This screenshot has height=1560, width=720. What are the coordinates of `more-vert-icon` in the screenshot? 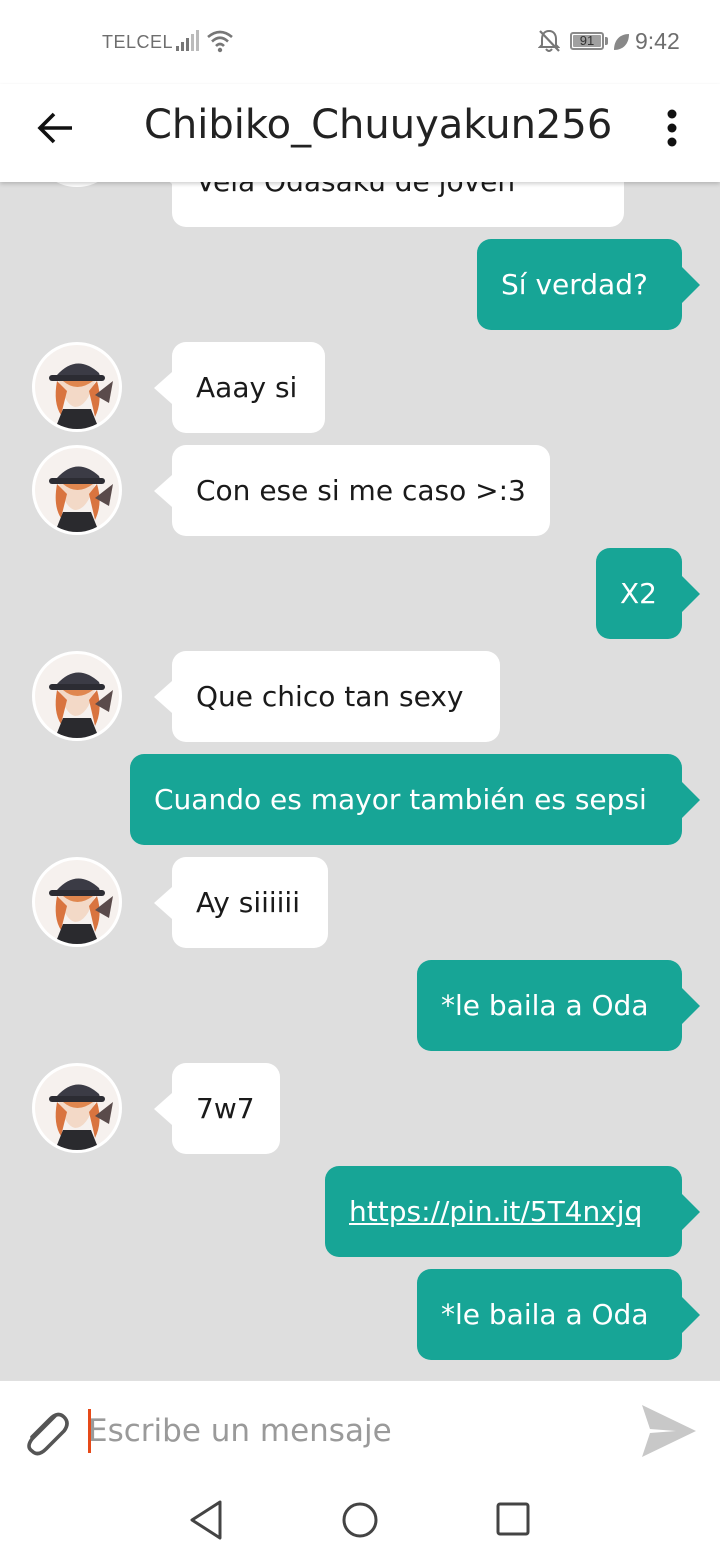 It's located at (672, 128).